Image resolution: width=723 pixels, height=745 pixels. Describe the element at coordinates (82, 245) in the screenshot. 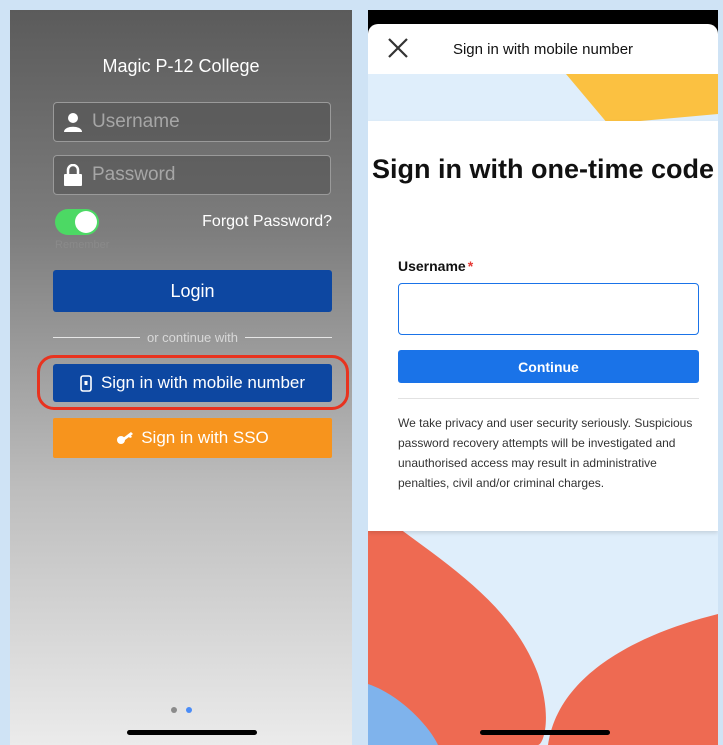

I see `remember-label: Remember` at that location.